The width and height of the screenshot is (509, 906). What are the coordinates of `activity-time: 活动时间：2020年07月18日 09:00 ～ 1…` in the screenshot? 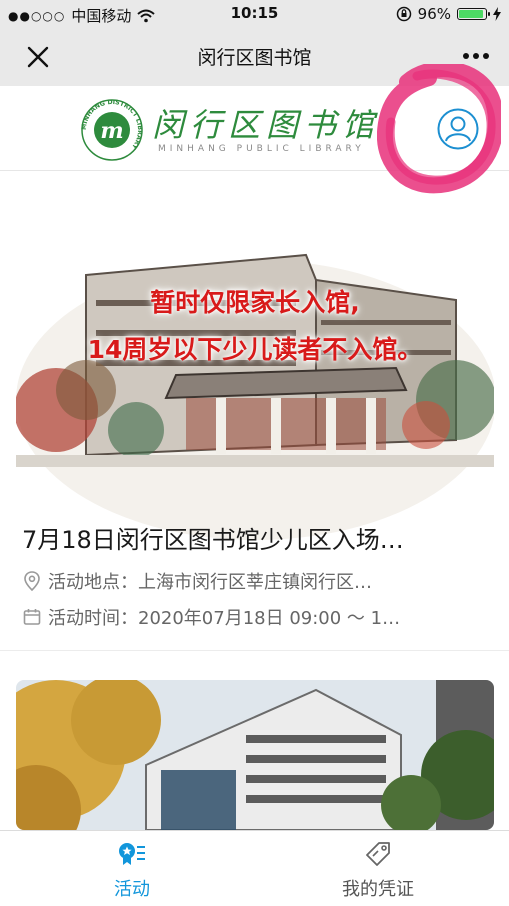 It's located at (252, 617).